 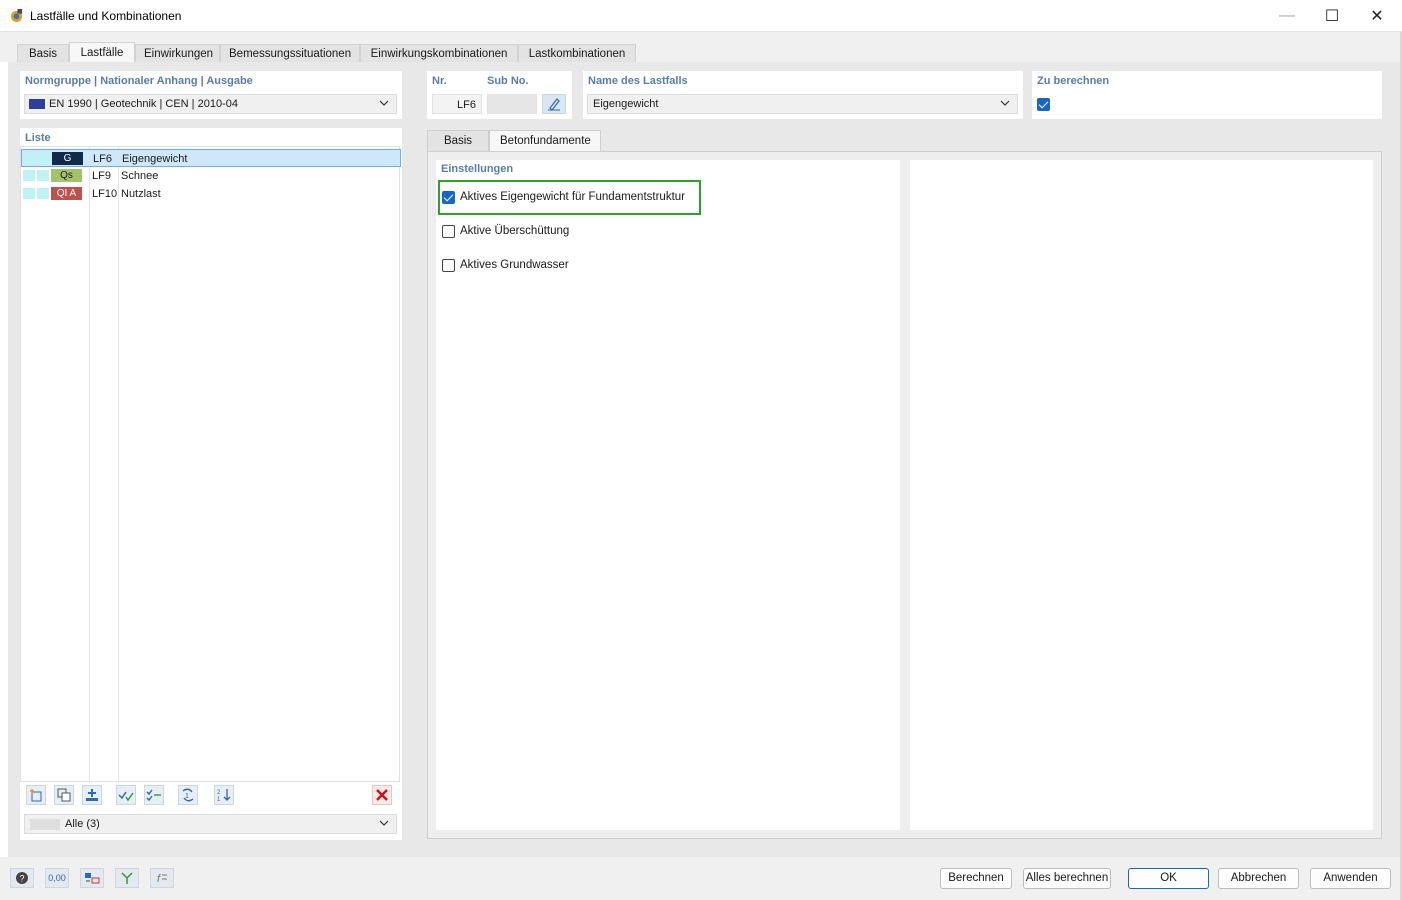 What do you see at coordinates (143, 104) in the screenshot?
I see `norm-value: EN 1990 | Geotechnik | CEN | 2010-04` at bounding box center [143, 104].